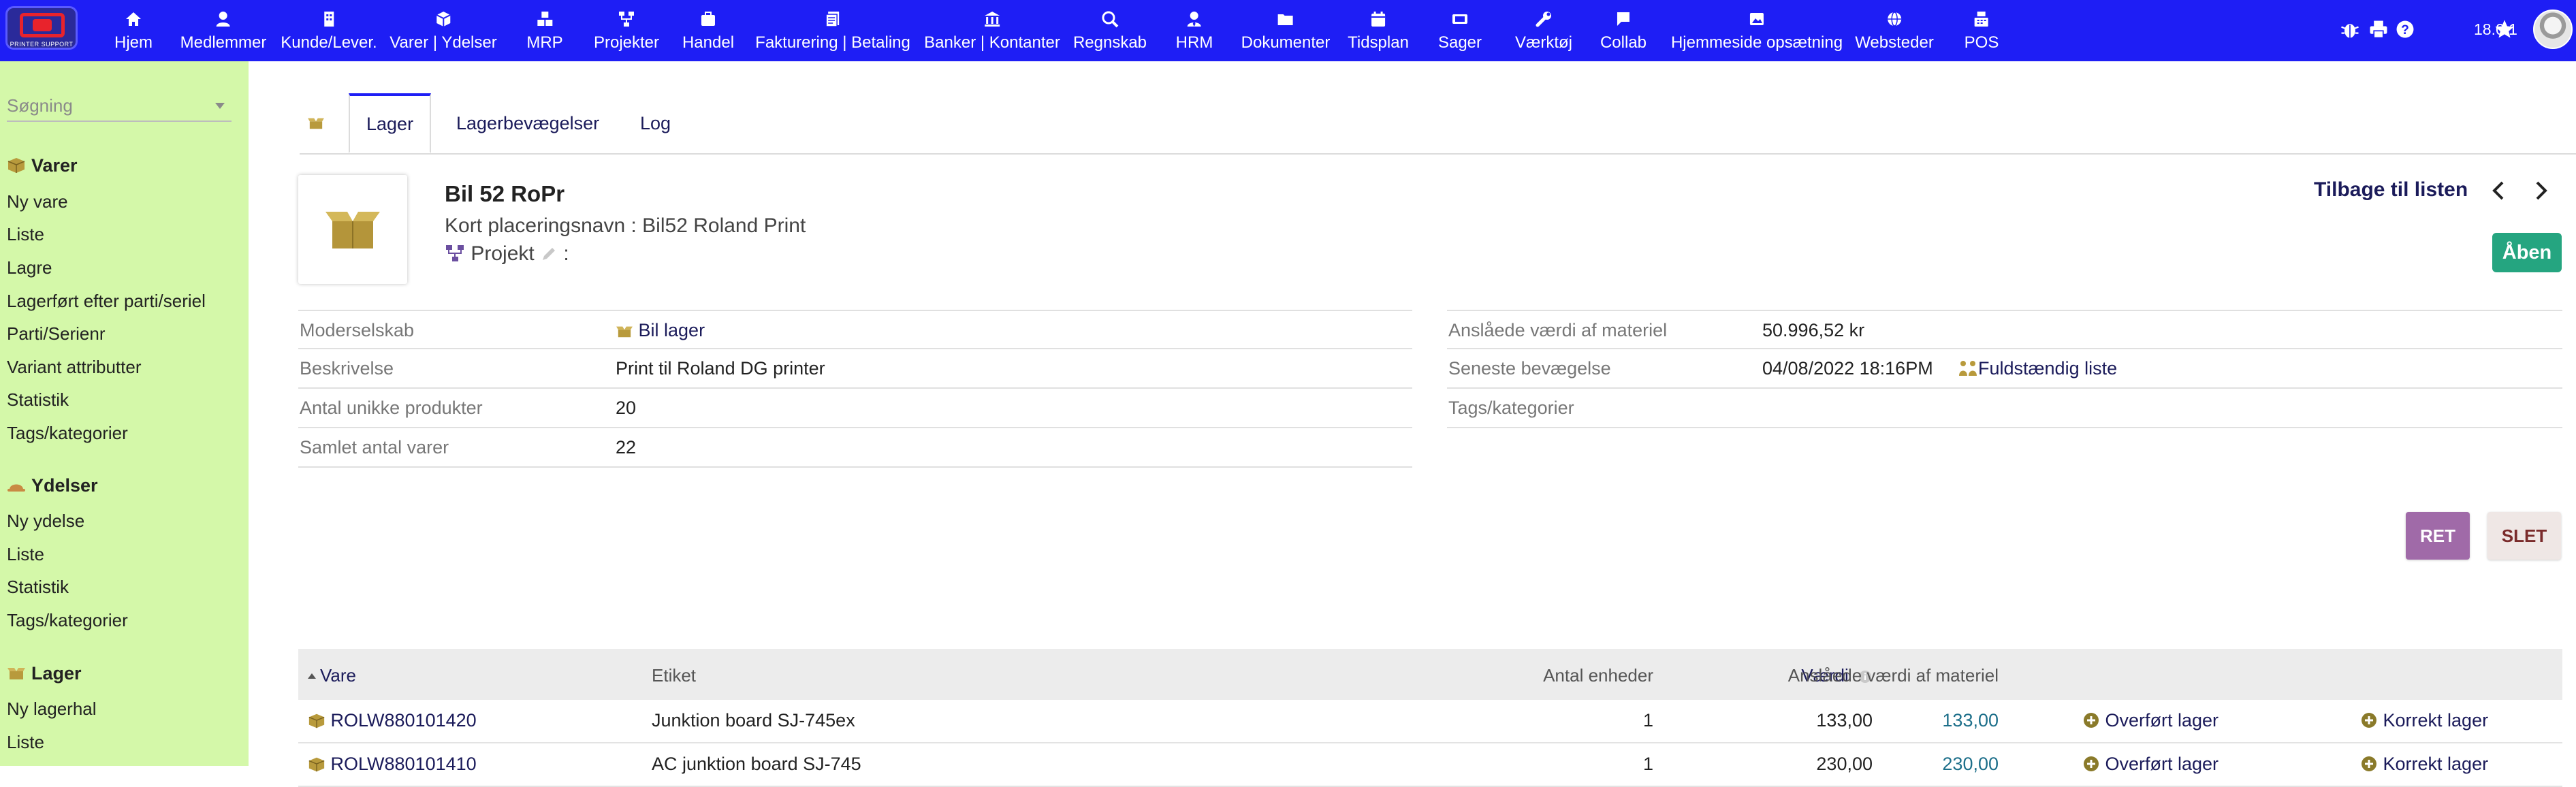 The height and width of the screenshot is (787, 2576). I want to click on product-ref-link: ROLW880101420, so click(392, 720).